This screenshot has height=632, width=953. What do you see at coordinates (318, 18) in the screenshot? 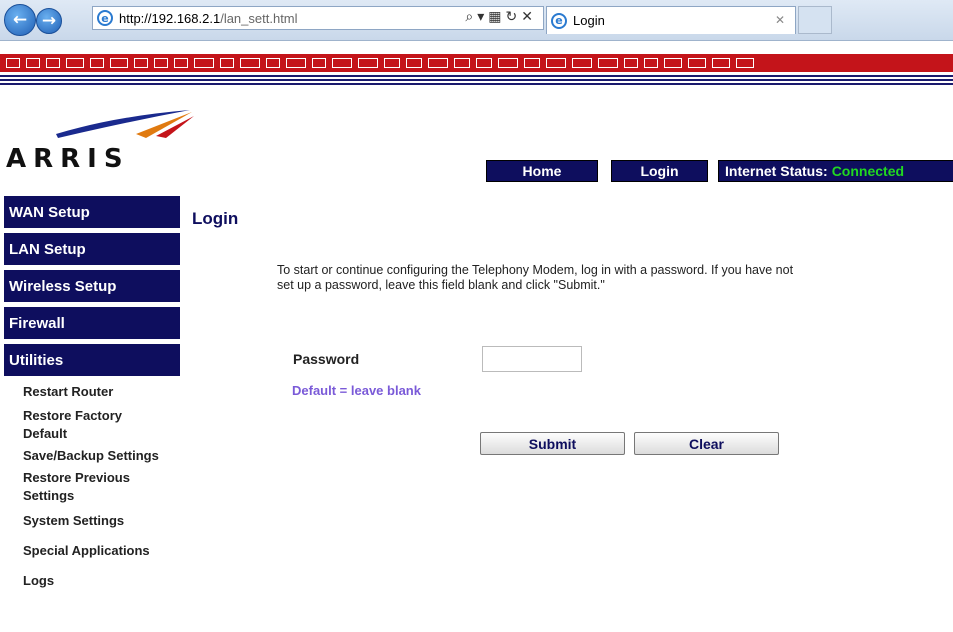
I see `address-bar: e http://192.168.2.1/lan_sett.html ⌕▾▦↻✕` at bounding box center [318, 18].